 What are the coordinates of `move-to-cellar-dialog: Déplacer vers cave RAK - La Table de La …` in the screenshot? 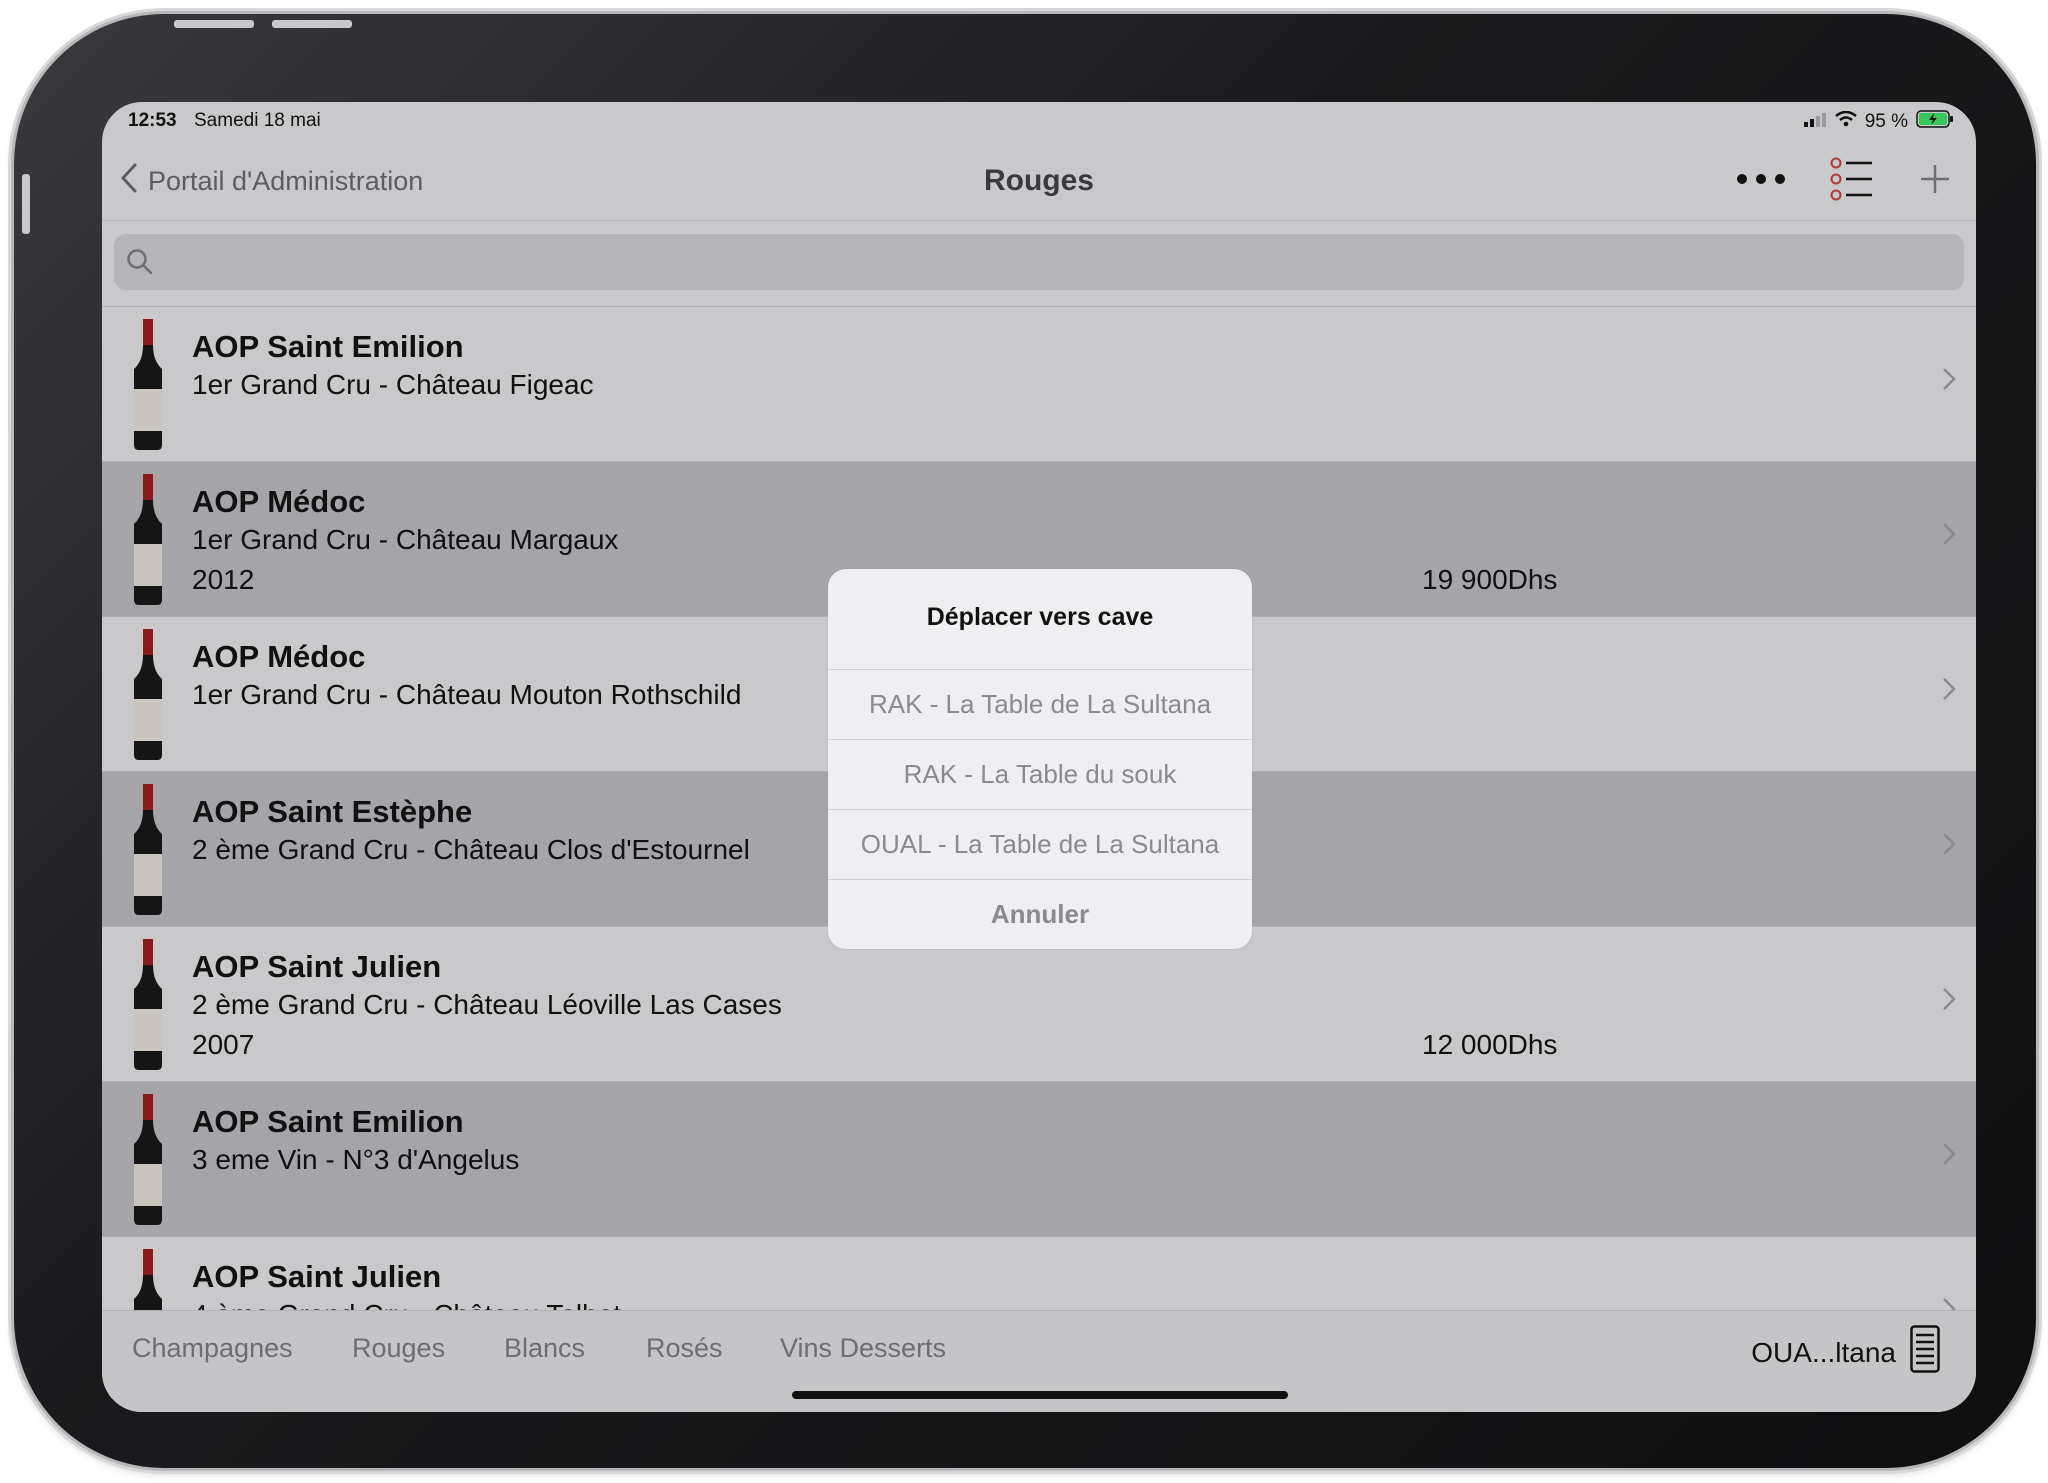 It's located at (1040, 759).